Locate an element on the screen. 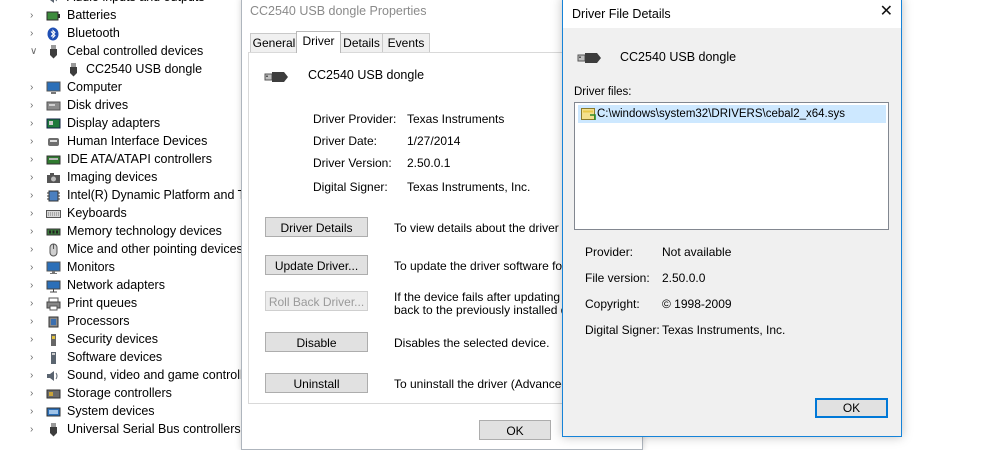 This screenshot has height=450, width=999. tree-item-label: Cebal controlled devices is located at coordinates (135, 51).